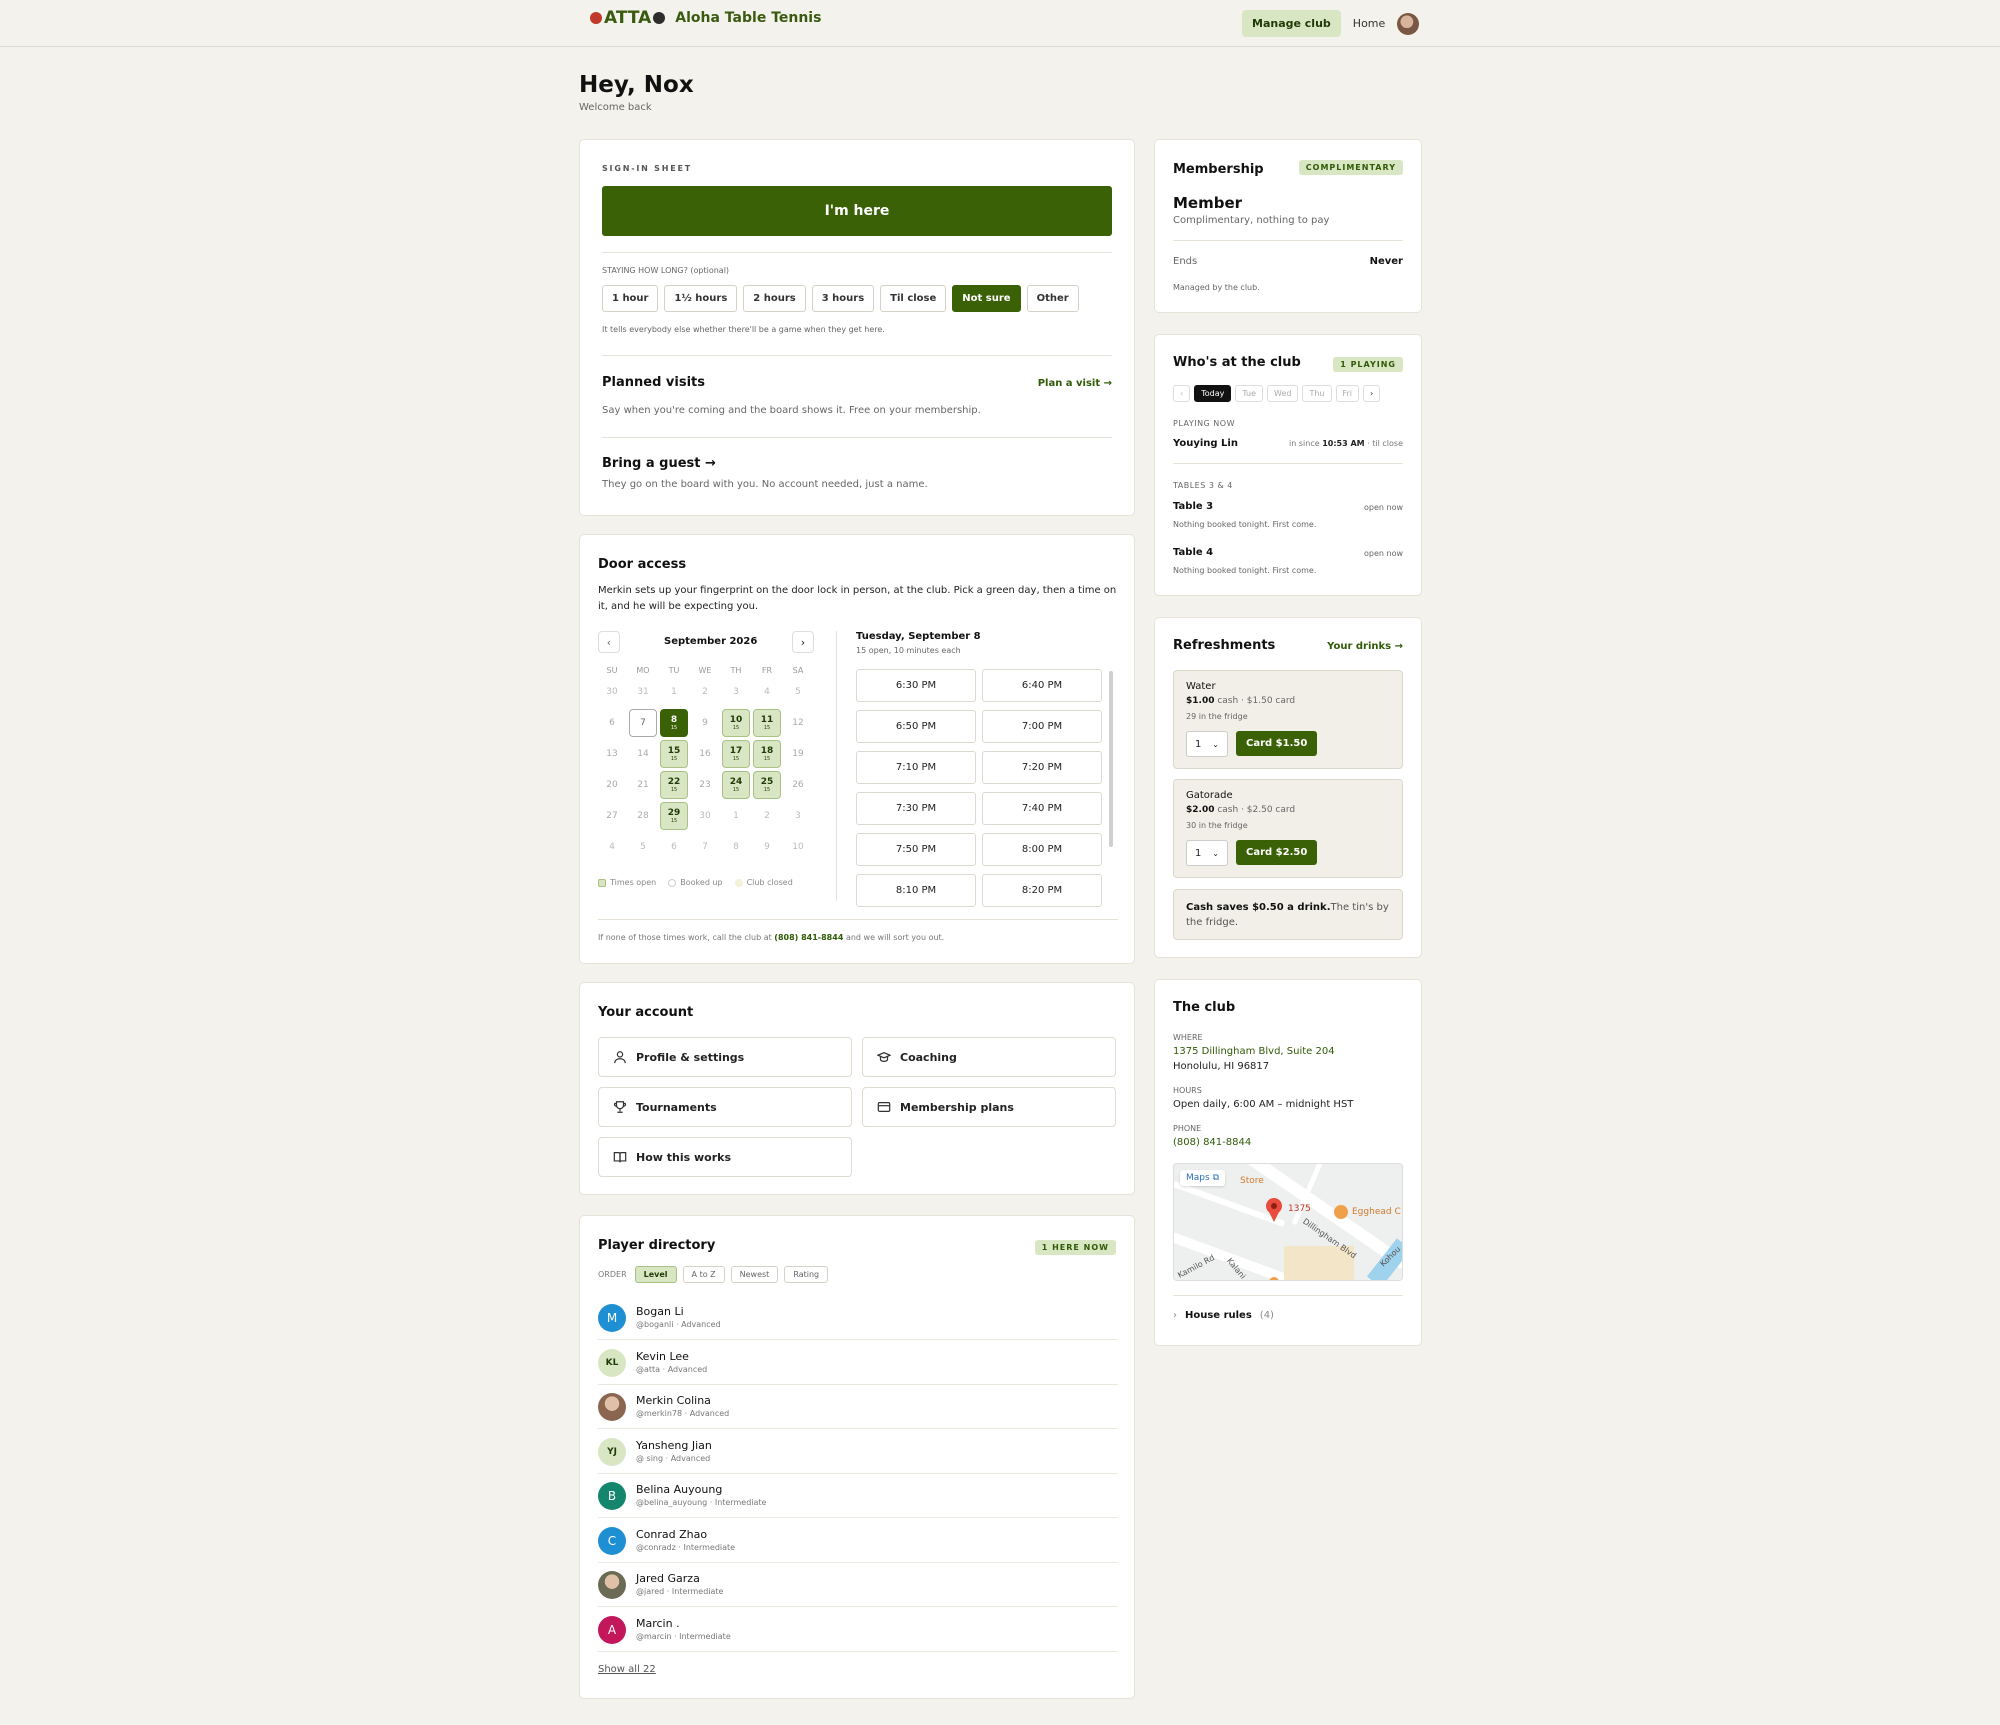 The width and height of the screenshot is (2000, 1725). Describe the element at coordinates (643, 670) in the screenshot. I see `weekday-label: MO` at that location.